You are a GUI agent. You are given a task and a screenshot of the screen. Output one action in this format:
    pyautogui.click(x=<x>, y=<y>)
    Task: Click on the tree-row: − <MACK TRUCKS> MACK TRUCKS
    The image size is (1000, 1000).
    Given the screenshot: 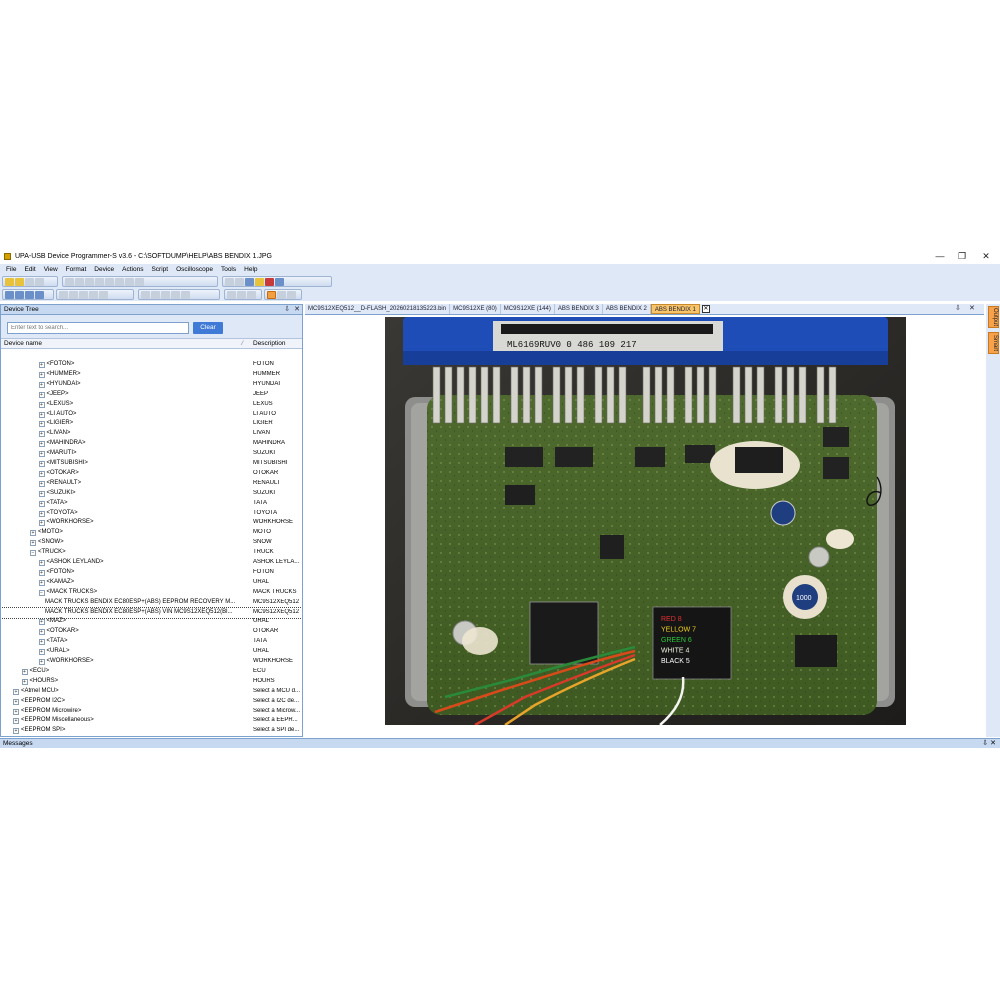 What is the action you would take?
    pyautogui.click(x=151, y=593)
    